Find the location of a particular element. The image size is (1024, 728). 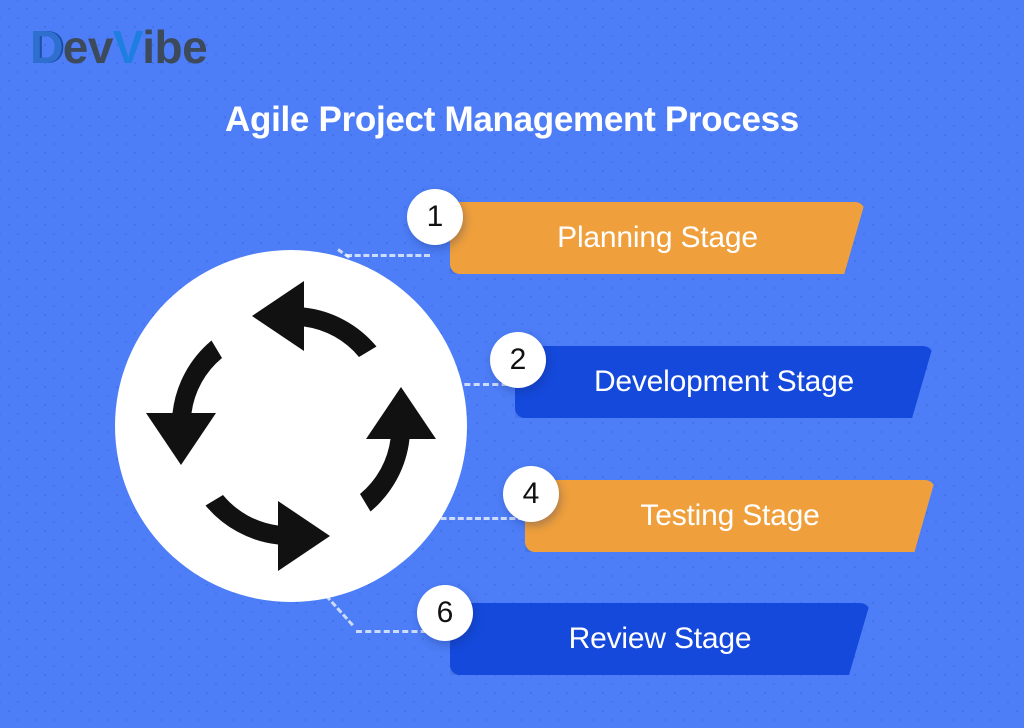

cycle-arrow-bottom-right is located at coordinates (398, 449).